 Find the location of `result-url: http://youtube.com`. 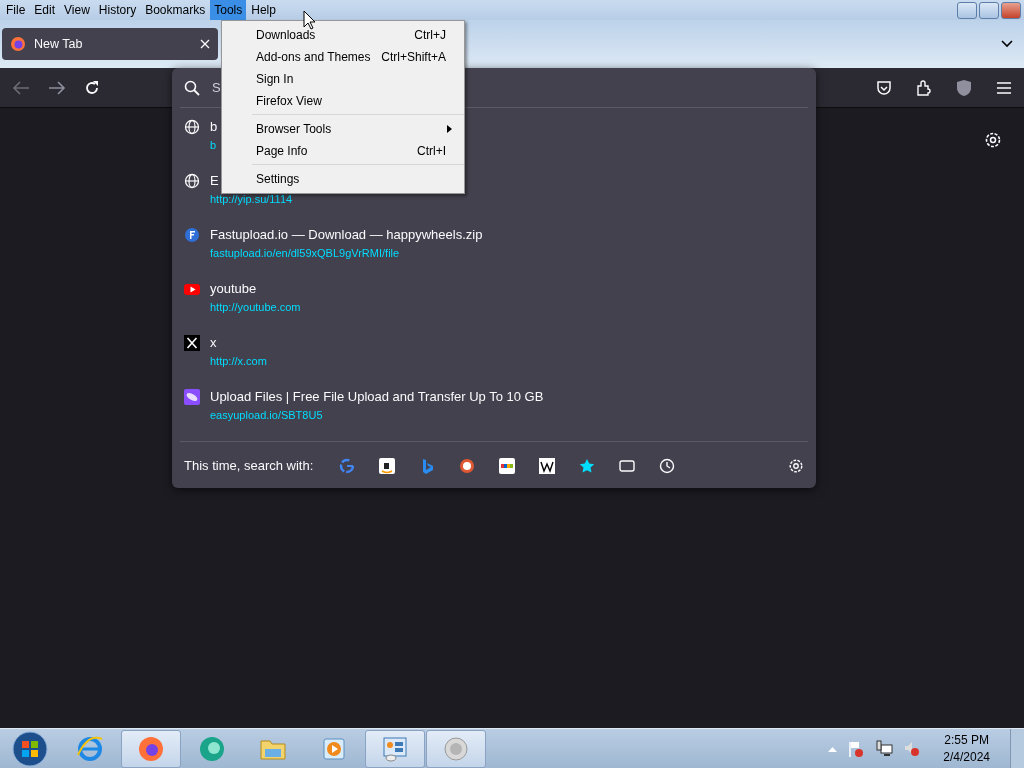

result-url: http://youtube.com is located at coordinates (255, 307).